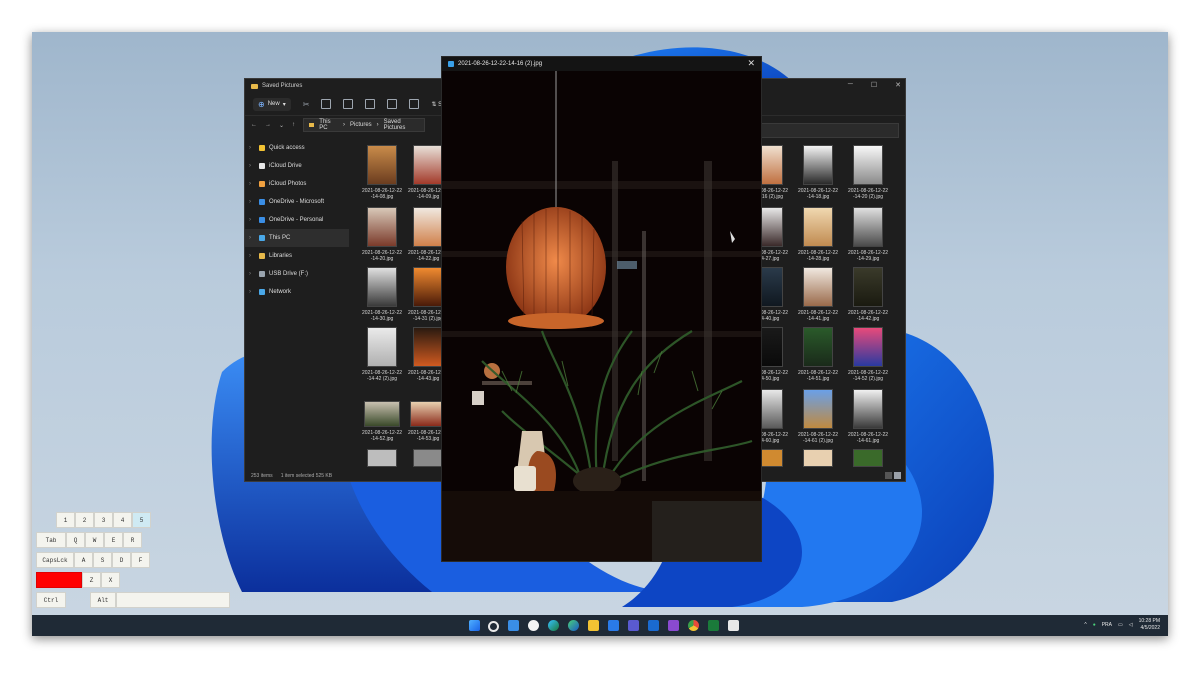 The image size is (1200, 675). What do you see at coordinates (103, 600) in the screenshot?
I see `key-alt: Alt` at bounding box center [103, 600].